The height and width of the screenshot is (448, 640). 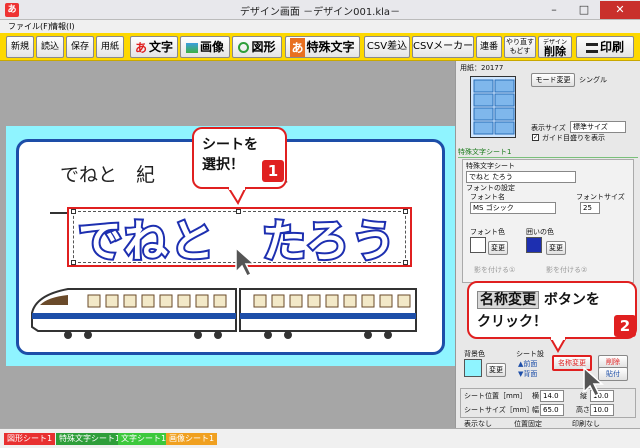 I want to click on horiz-label: 横, so click(x=535, y=396).